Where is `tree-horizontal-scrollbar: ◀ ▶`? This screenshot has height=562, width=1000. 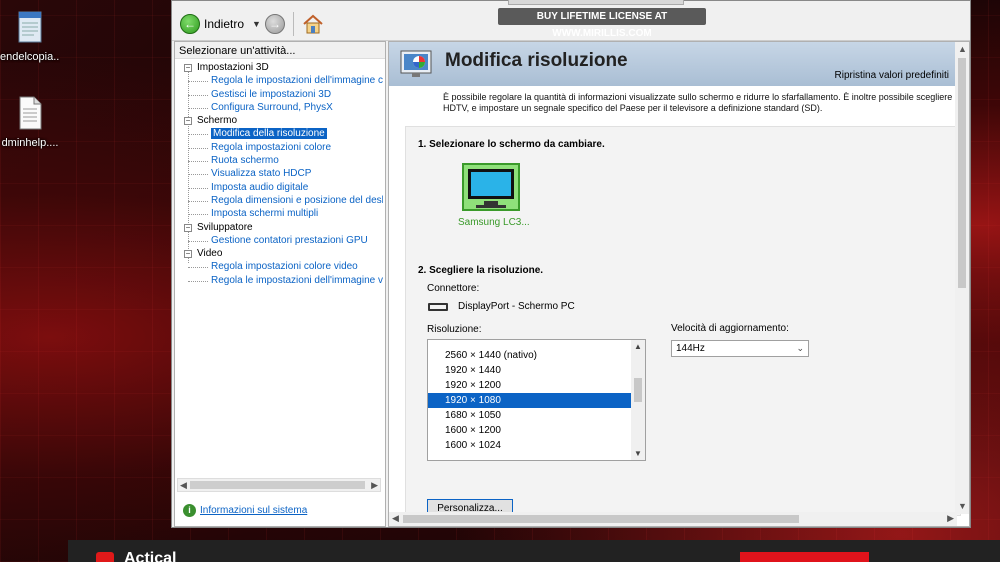 tree-horizontal-scrollbar: ◀ ▶ is located at coordinates (279, 485).